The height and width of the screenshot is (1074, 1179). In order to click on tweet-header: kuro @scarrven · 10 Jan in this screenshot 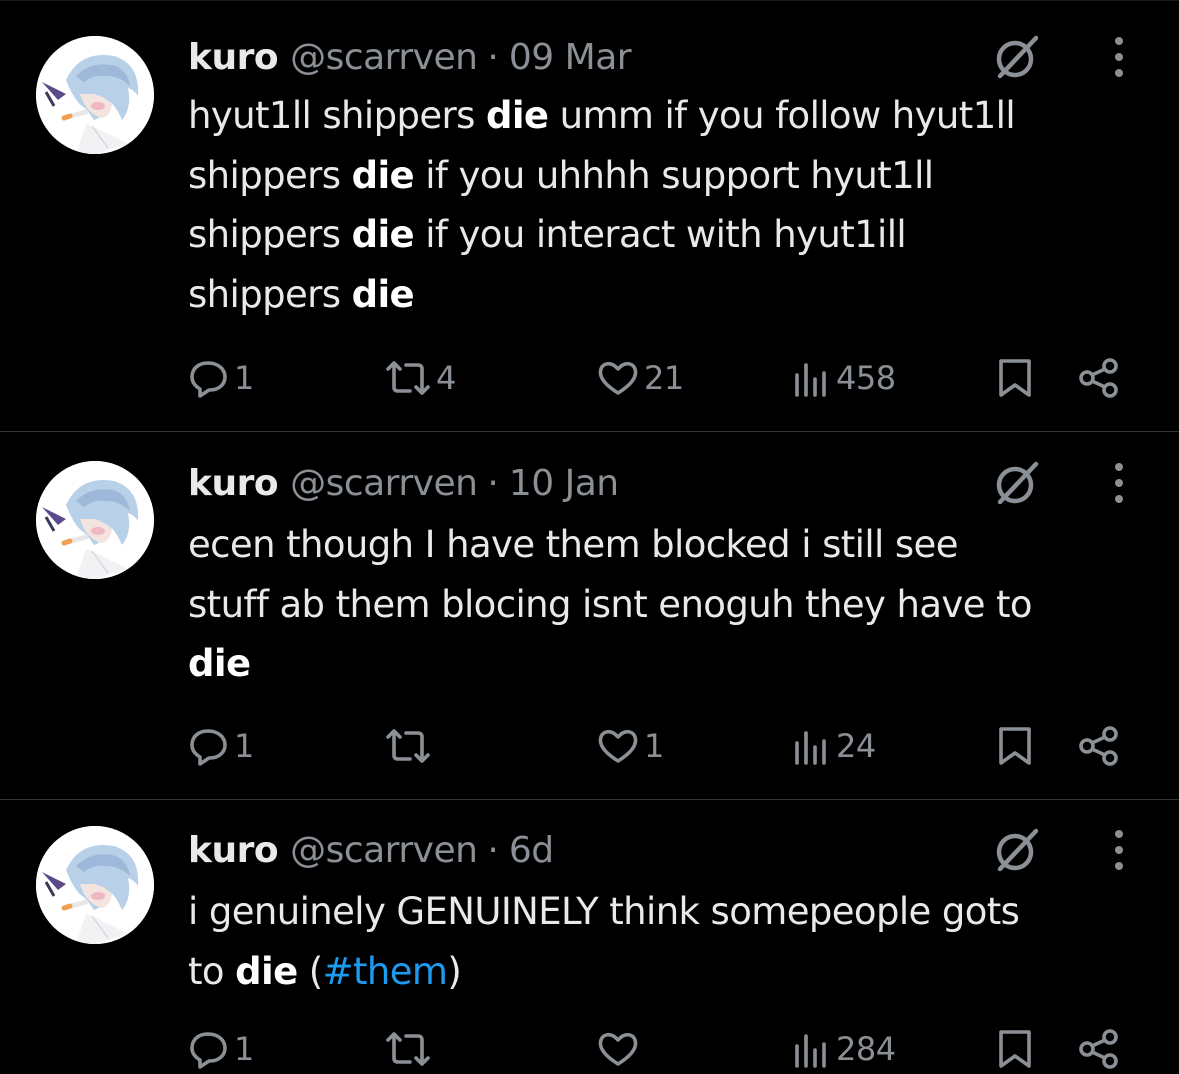, I will do `click(403, 483)`.